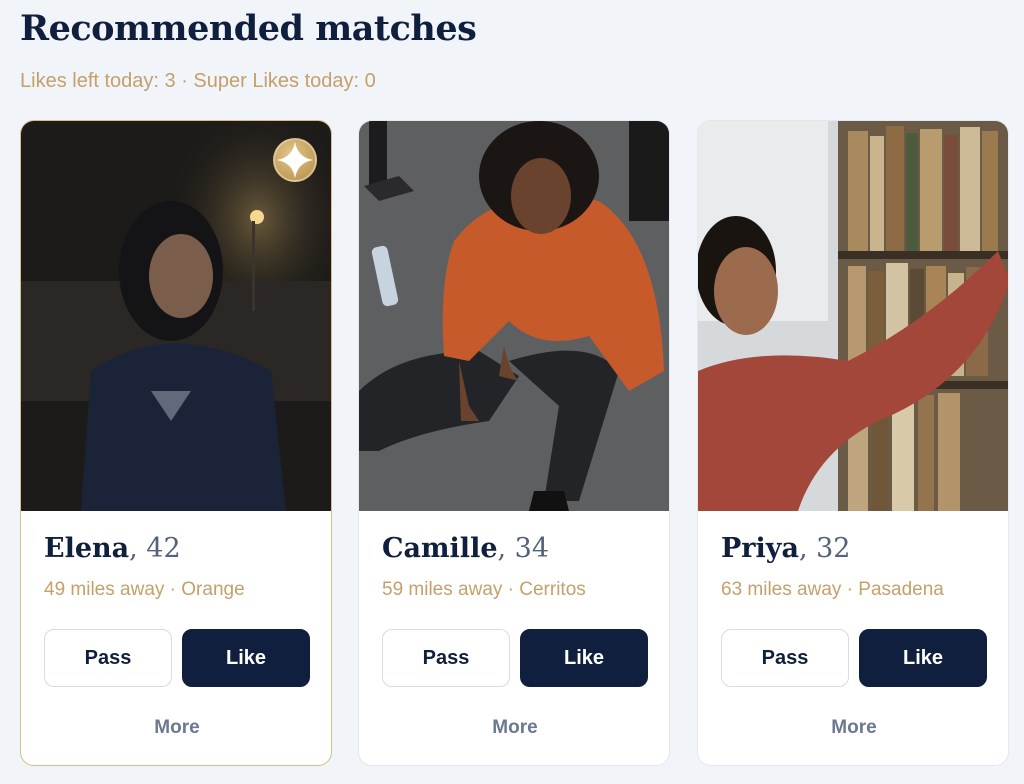  I want to click on sparkle-icon, so click(295, 160).